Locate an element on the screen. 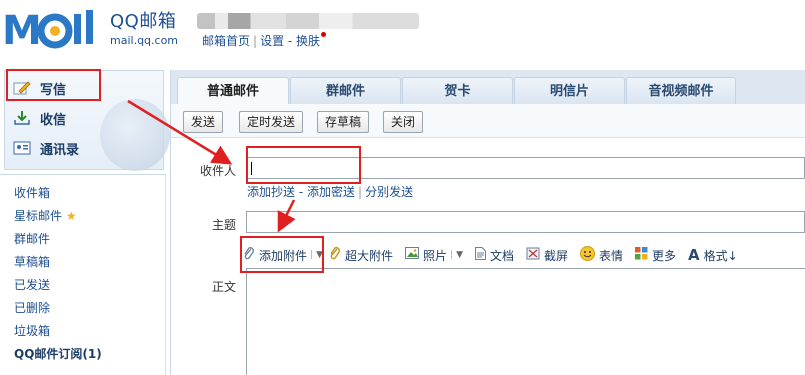  annotation-arrows is located at coordinates (211, 166).